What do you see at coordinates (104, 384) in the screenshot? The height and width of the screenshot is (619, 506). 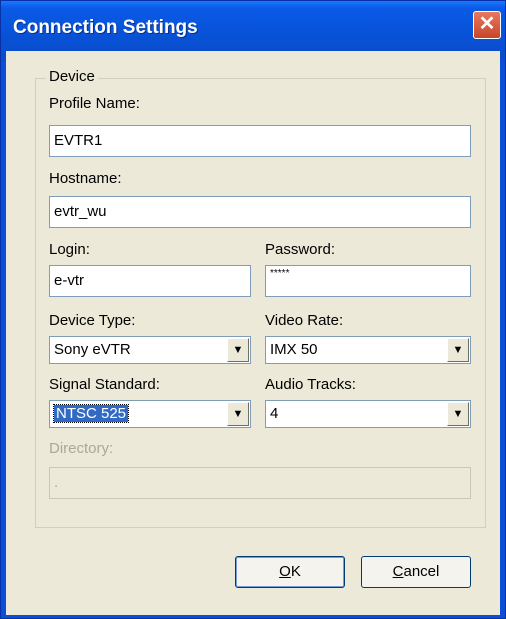 I see `signal-standard-label: Signal Standard:` at bounding box center [104, 384].